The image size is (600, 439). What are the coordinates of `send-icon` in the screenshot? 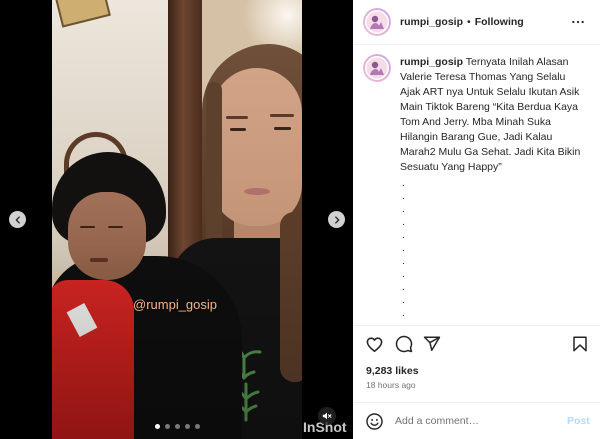 It's located at (432, 344).